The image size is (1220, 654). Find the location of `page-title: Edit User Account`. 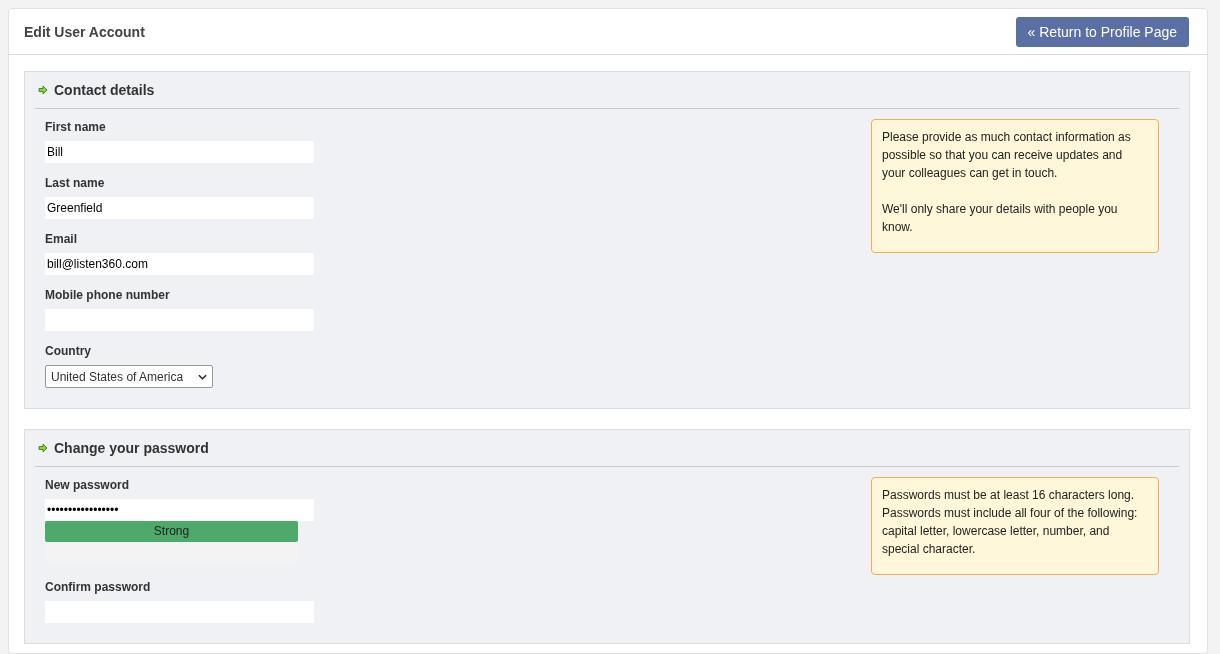

page-title: Edit User Account is located at coordinates (84, 31).